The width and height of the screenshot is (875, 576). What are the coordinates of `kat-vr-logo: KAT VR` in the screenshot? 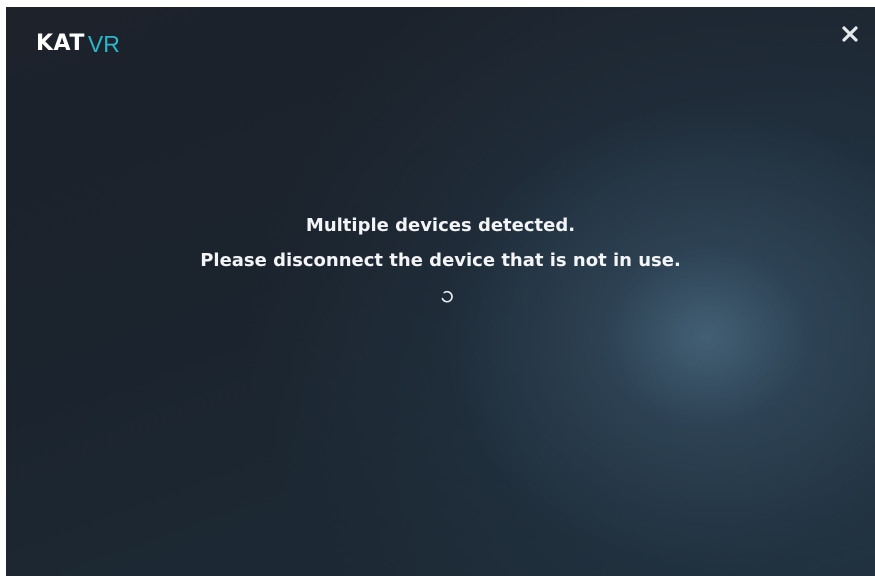 It's located at (78, 44).